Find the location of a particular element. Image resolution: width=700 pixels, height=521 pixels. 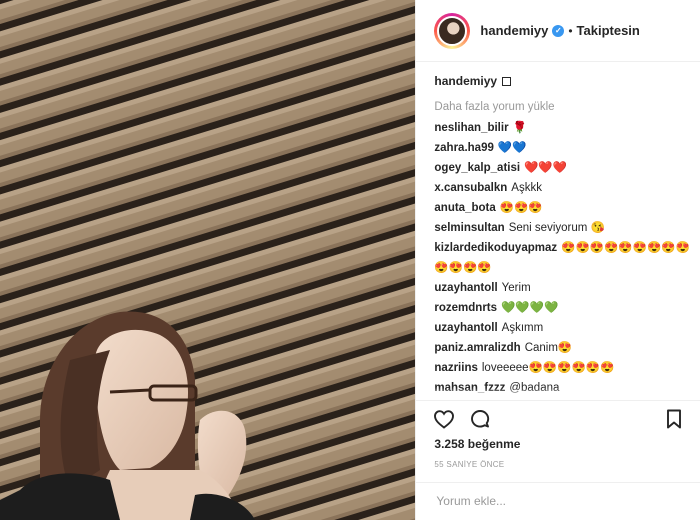

add-comment-input is located at coordinates (556, 501).